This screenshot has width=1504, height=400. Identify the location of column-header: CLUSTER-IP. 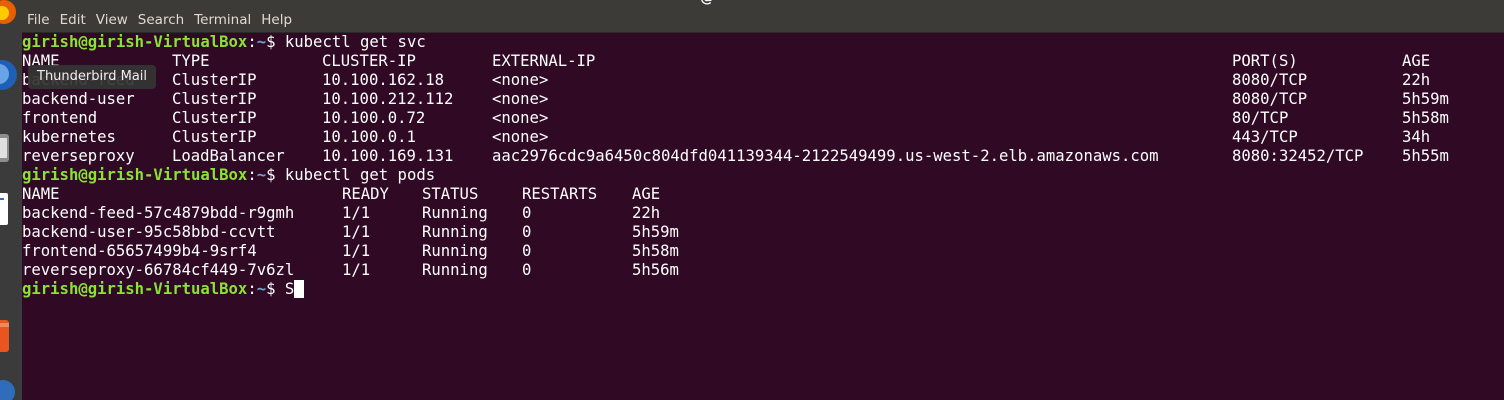
(369, 61).